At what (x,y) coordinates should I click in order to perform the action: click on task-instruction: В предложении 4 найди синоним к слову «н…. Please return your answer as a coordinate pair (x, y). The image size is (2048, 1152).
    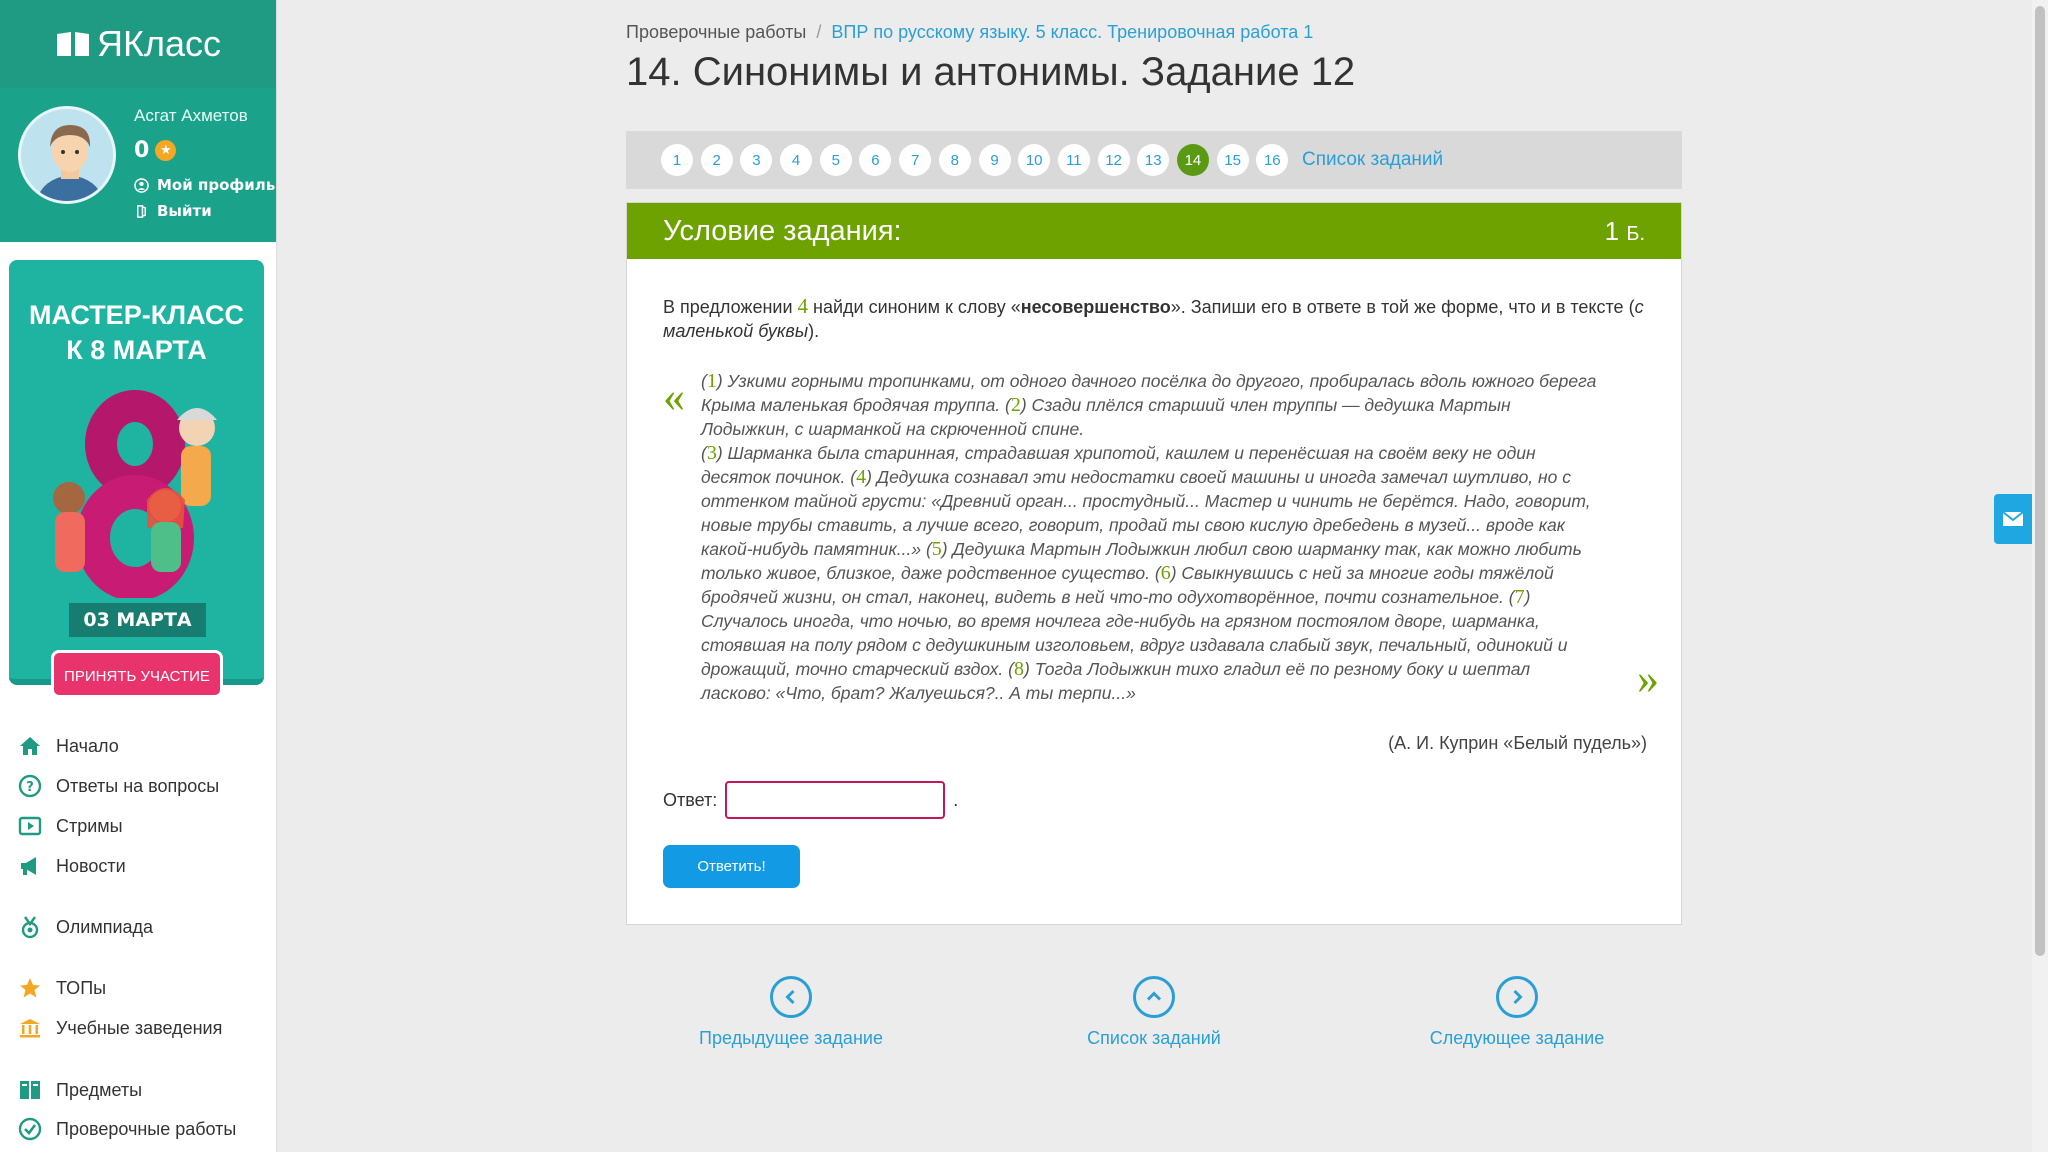
    Looking at the image, I should click on (1158, 318).